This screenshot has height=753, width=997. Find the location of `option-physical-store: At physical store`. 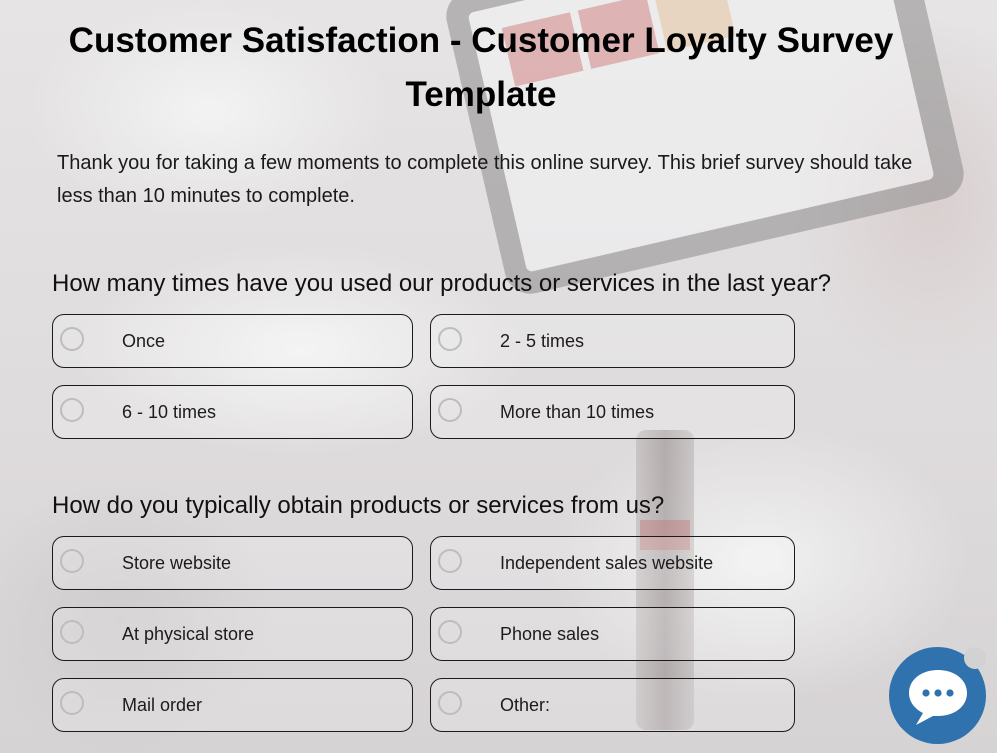

option-physical-store: At physical store is located at coordinates (232, 634).